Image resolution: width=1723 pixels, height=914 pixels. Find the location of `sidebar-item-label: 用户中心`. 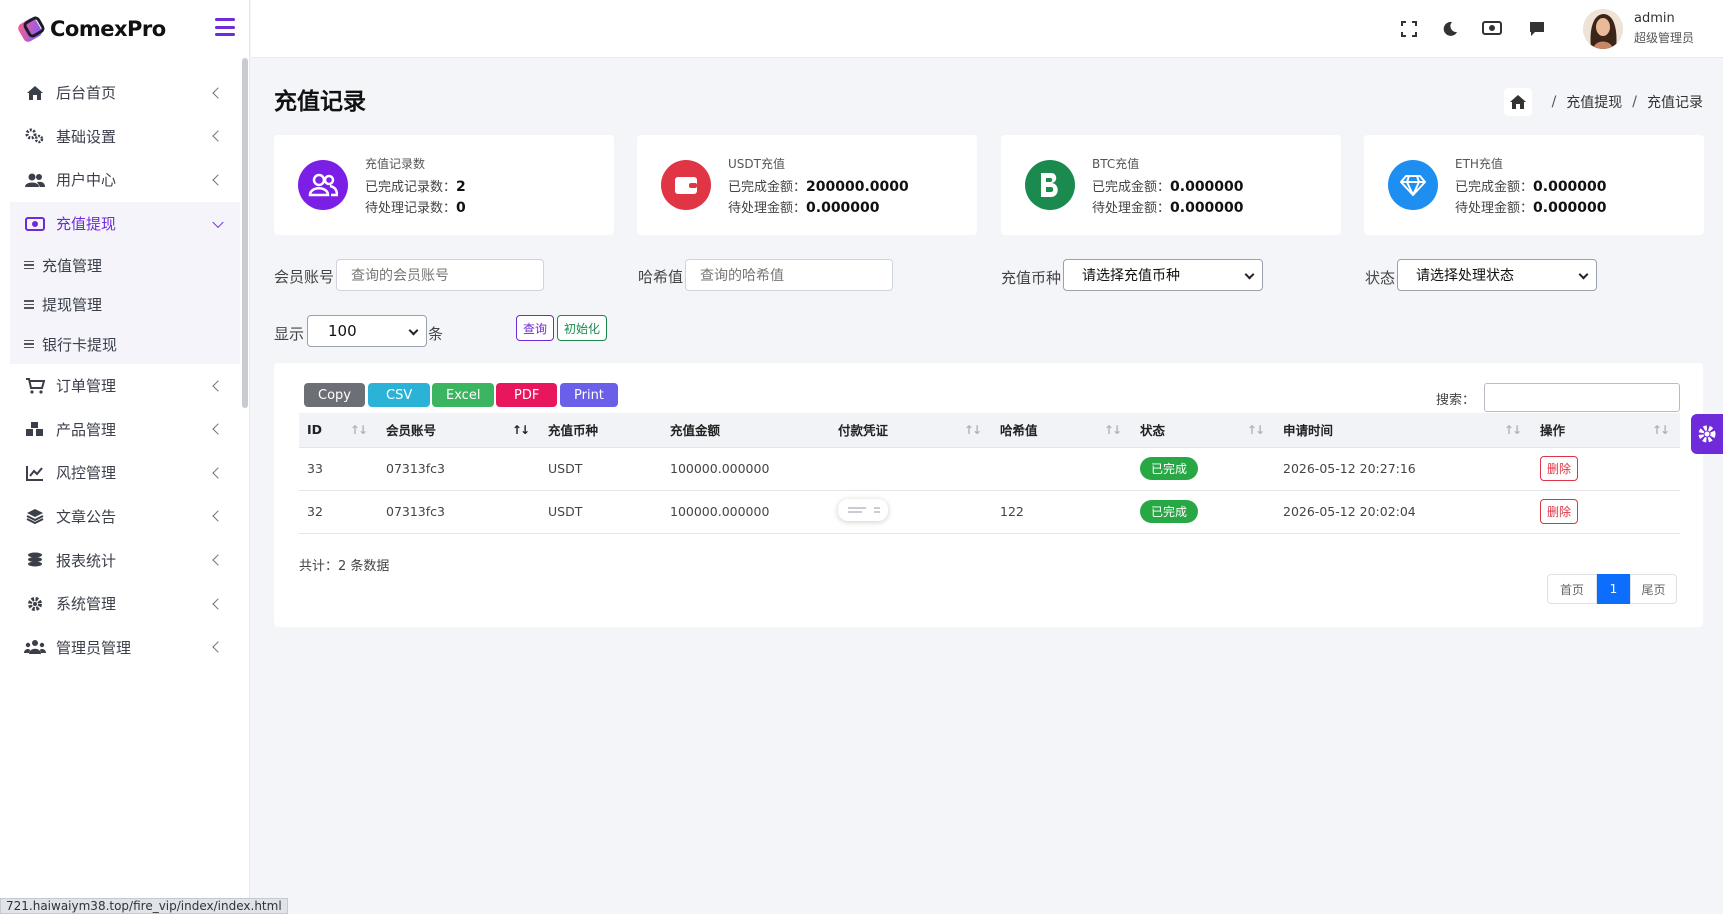

sidebar-item-label: 用户中心 is located at coordinates (86, 180).